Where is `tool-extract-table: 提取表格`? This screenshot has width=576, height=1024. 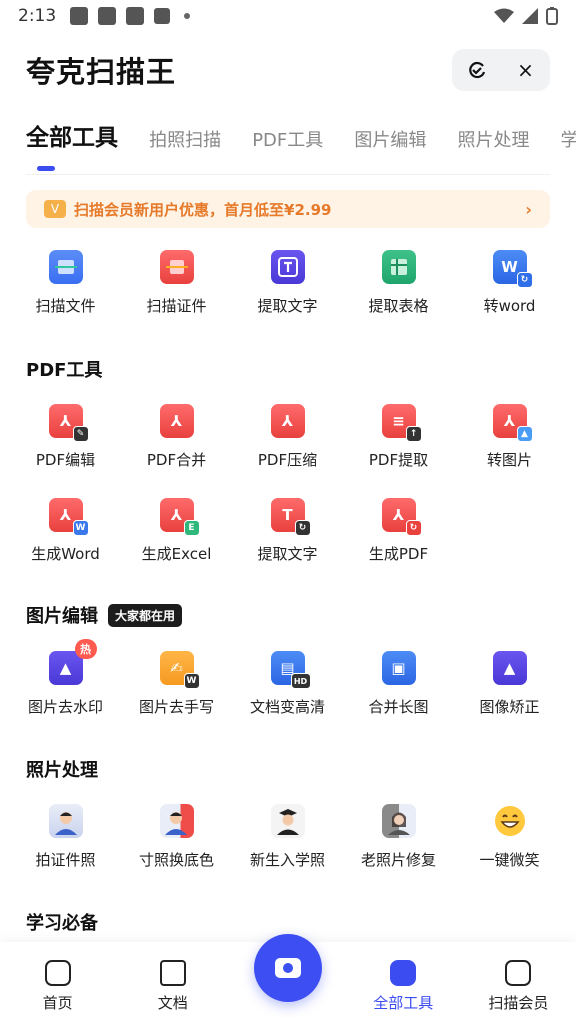 tool-extract-table: 提取表格 is located at coordinates (398, 283).